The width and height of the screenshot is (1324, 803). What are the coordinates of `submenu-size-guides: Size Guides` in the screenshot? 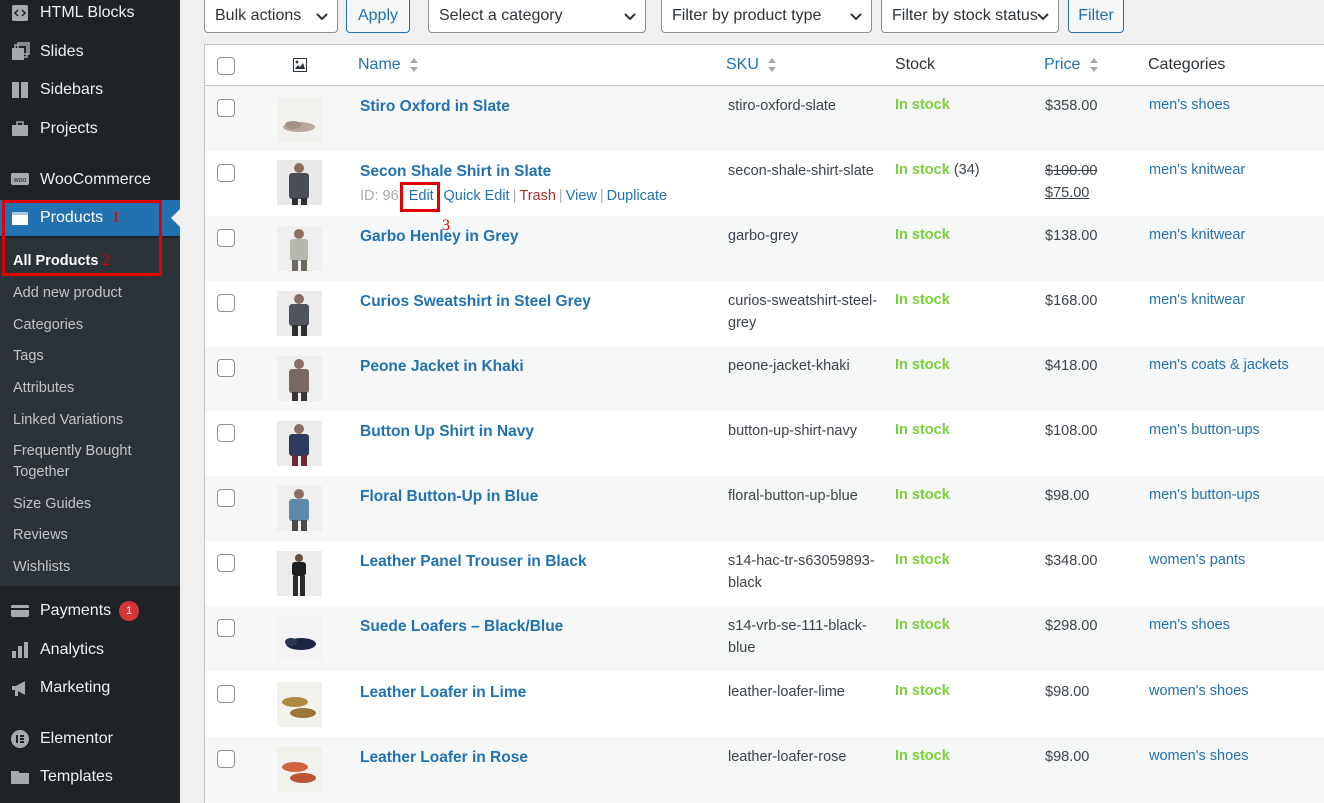 It's located at (93, 504).